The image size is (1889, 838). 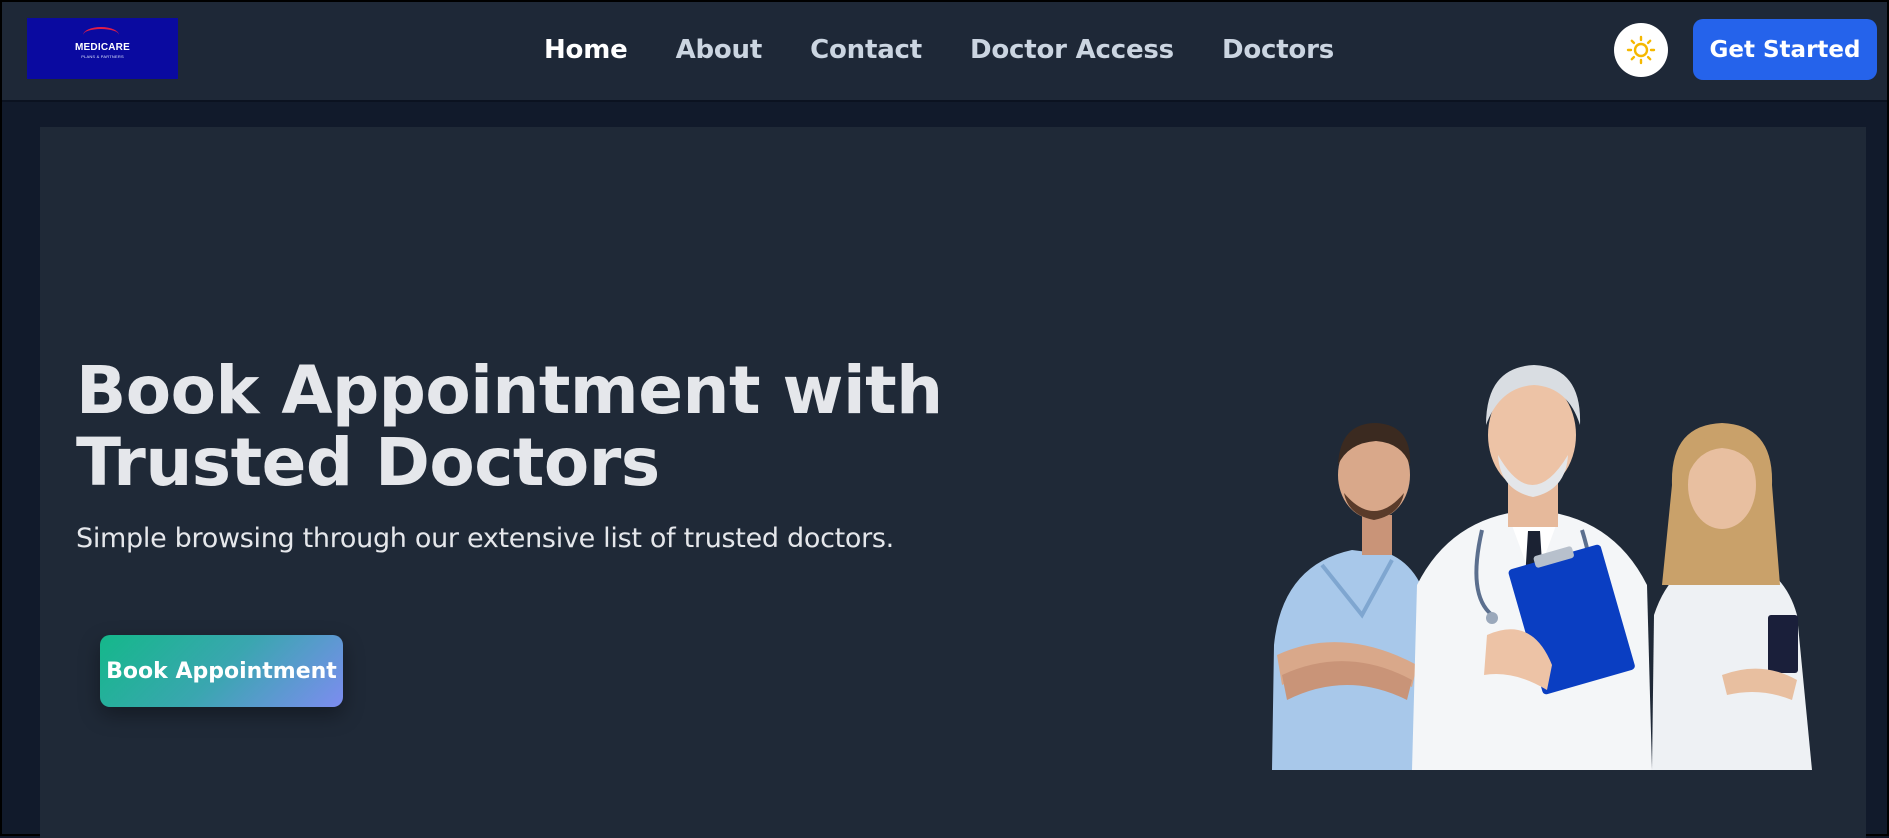 What do you see at coordinates (1532, 567) in the screenshot?
I see `doctor-center-figure` at bounding box center [1532, 567].